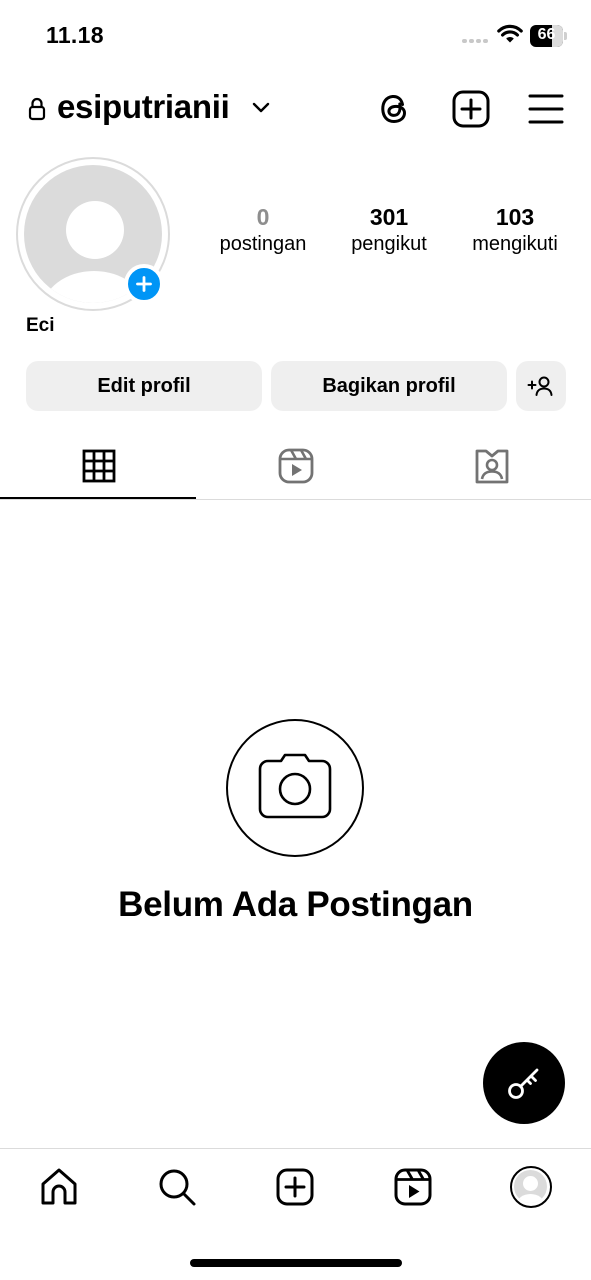  Describe the element at coordinates (99, 466) in the screenshot. I see `grid-icon` at that location.